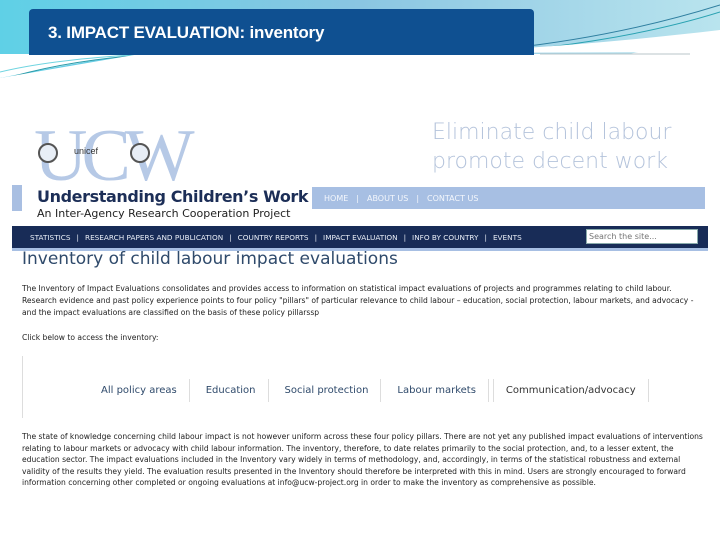 Image resolution: width=720 pixels, height=540 pixels. Describe the element at coordinates (114, 156) in the screenshot. I see `ucw-logo: UCW unicef` at that location.